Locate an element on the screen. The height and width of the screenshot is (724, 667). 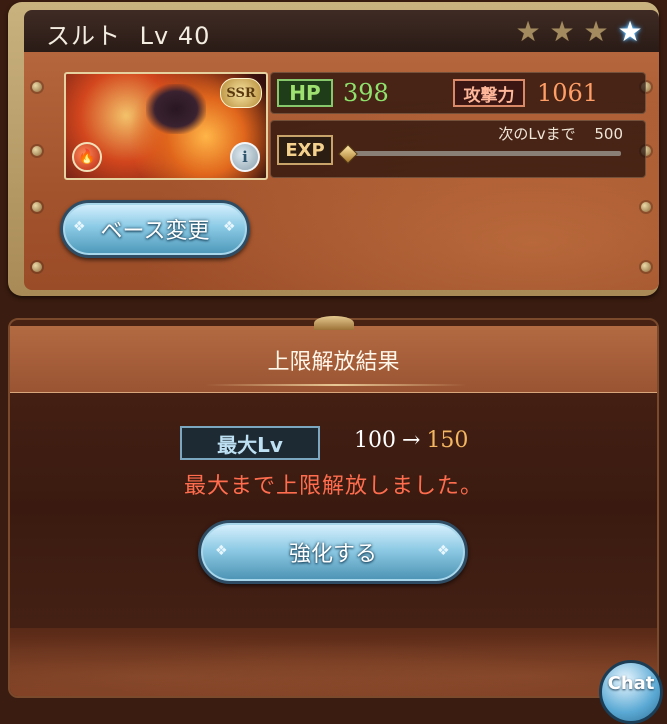
enhance-label: 強化する is located at coordinates (332, 554).